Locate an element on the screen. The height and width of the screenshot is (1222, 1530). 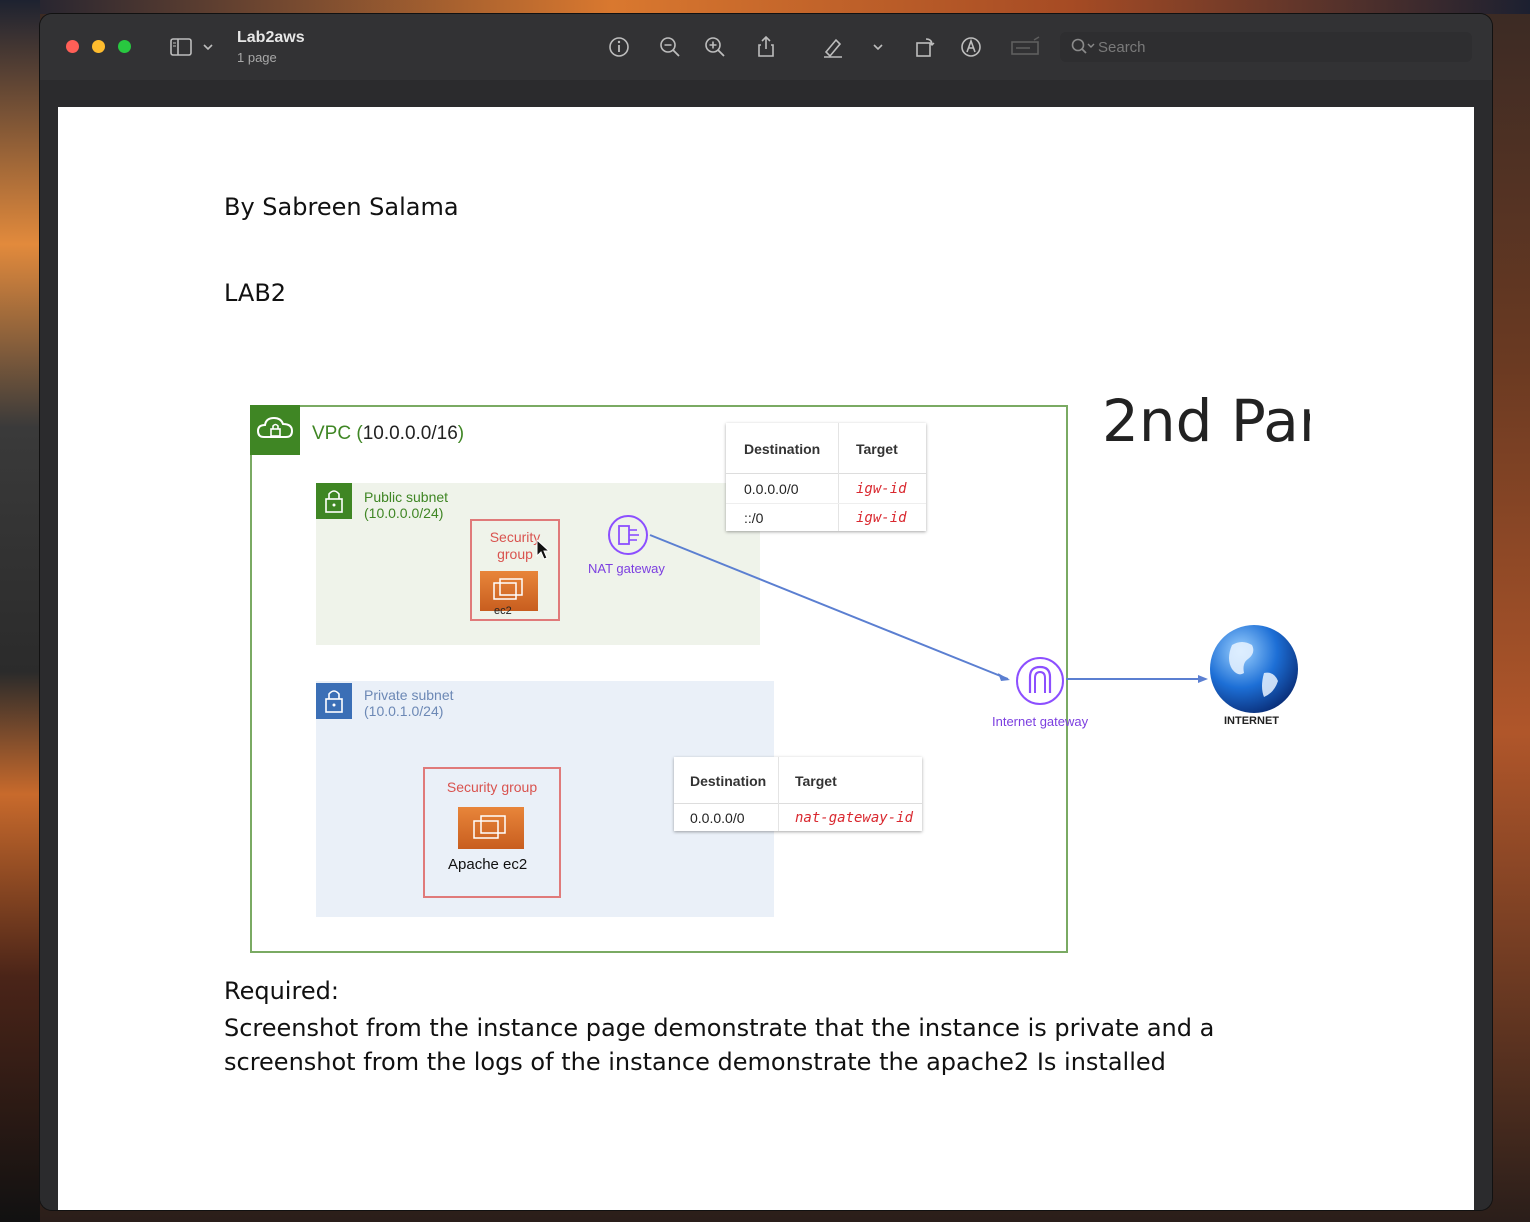
rotate-icon is located at coordinates (925, 47).